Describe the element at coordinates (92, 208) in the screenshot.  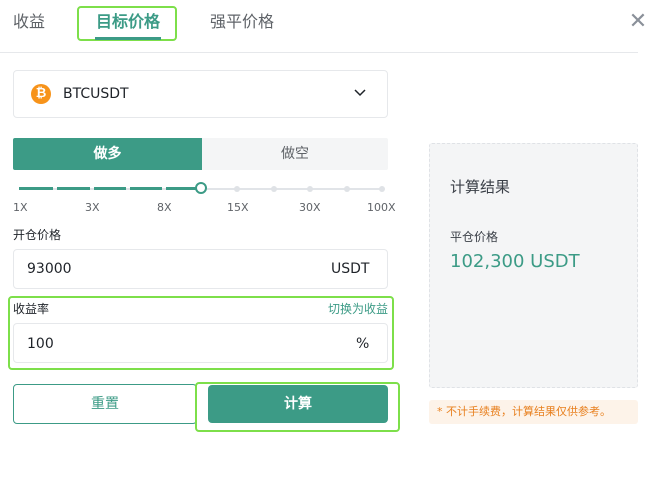
I see `leverage-label: 3X` at that location.